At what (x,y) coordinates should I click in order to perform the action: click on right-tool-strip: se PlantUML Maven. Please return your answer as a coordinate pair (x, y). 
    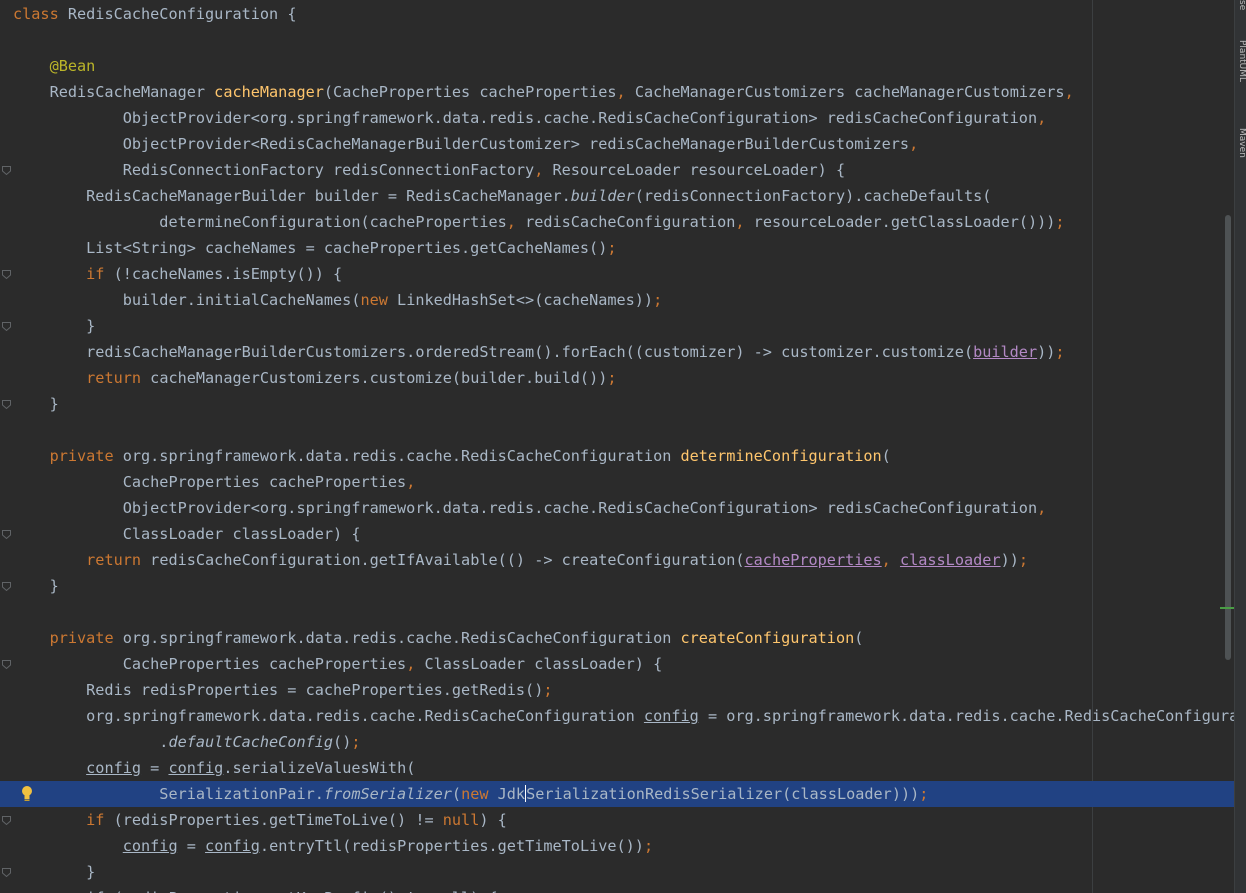
    Looking at the image, I should click on (1240, 446).